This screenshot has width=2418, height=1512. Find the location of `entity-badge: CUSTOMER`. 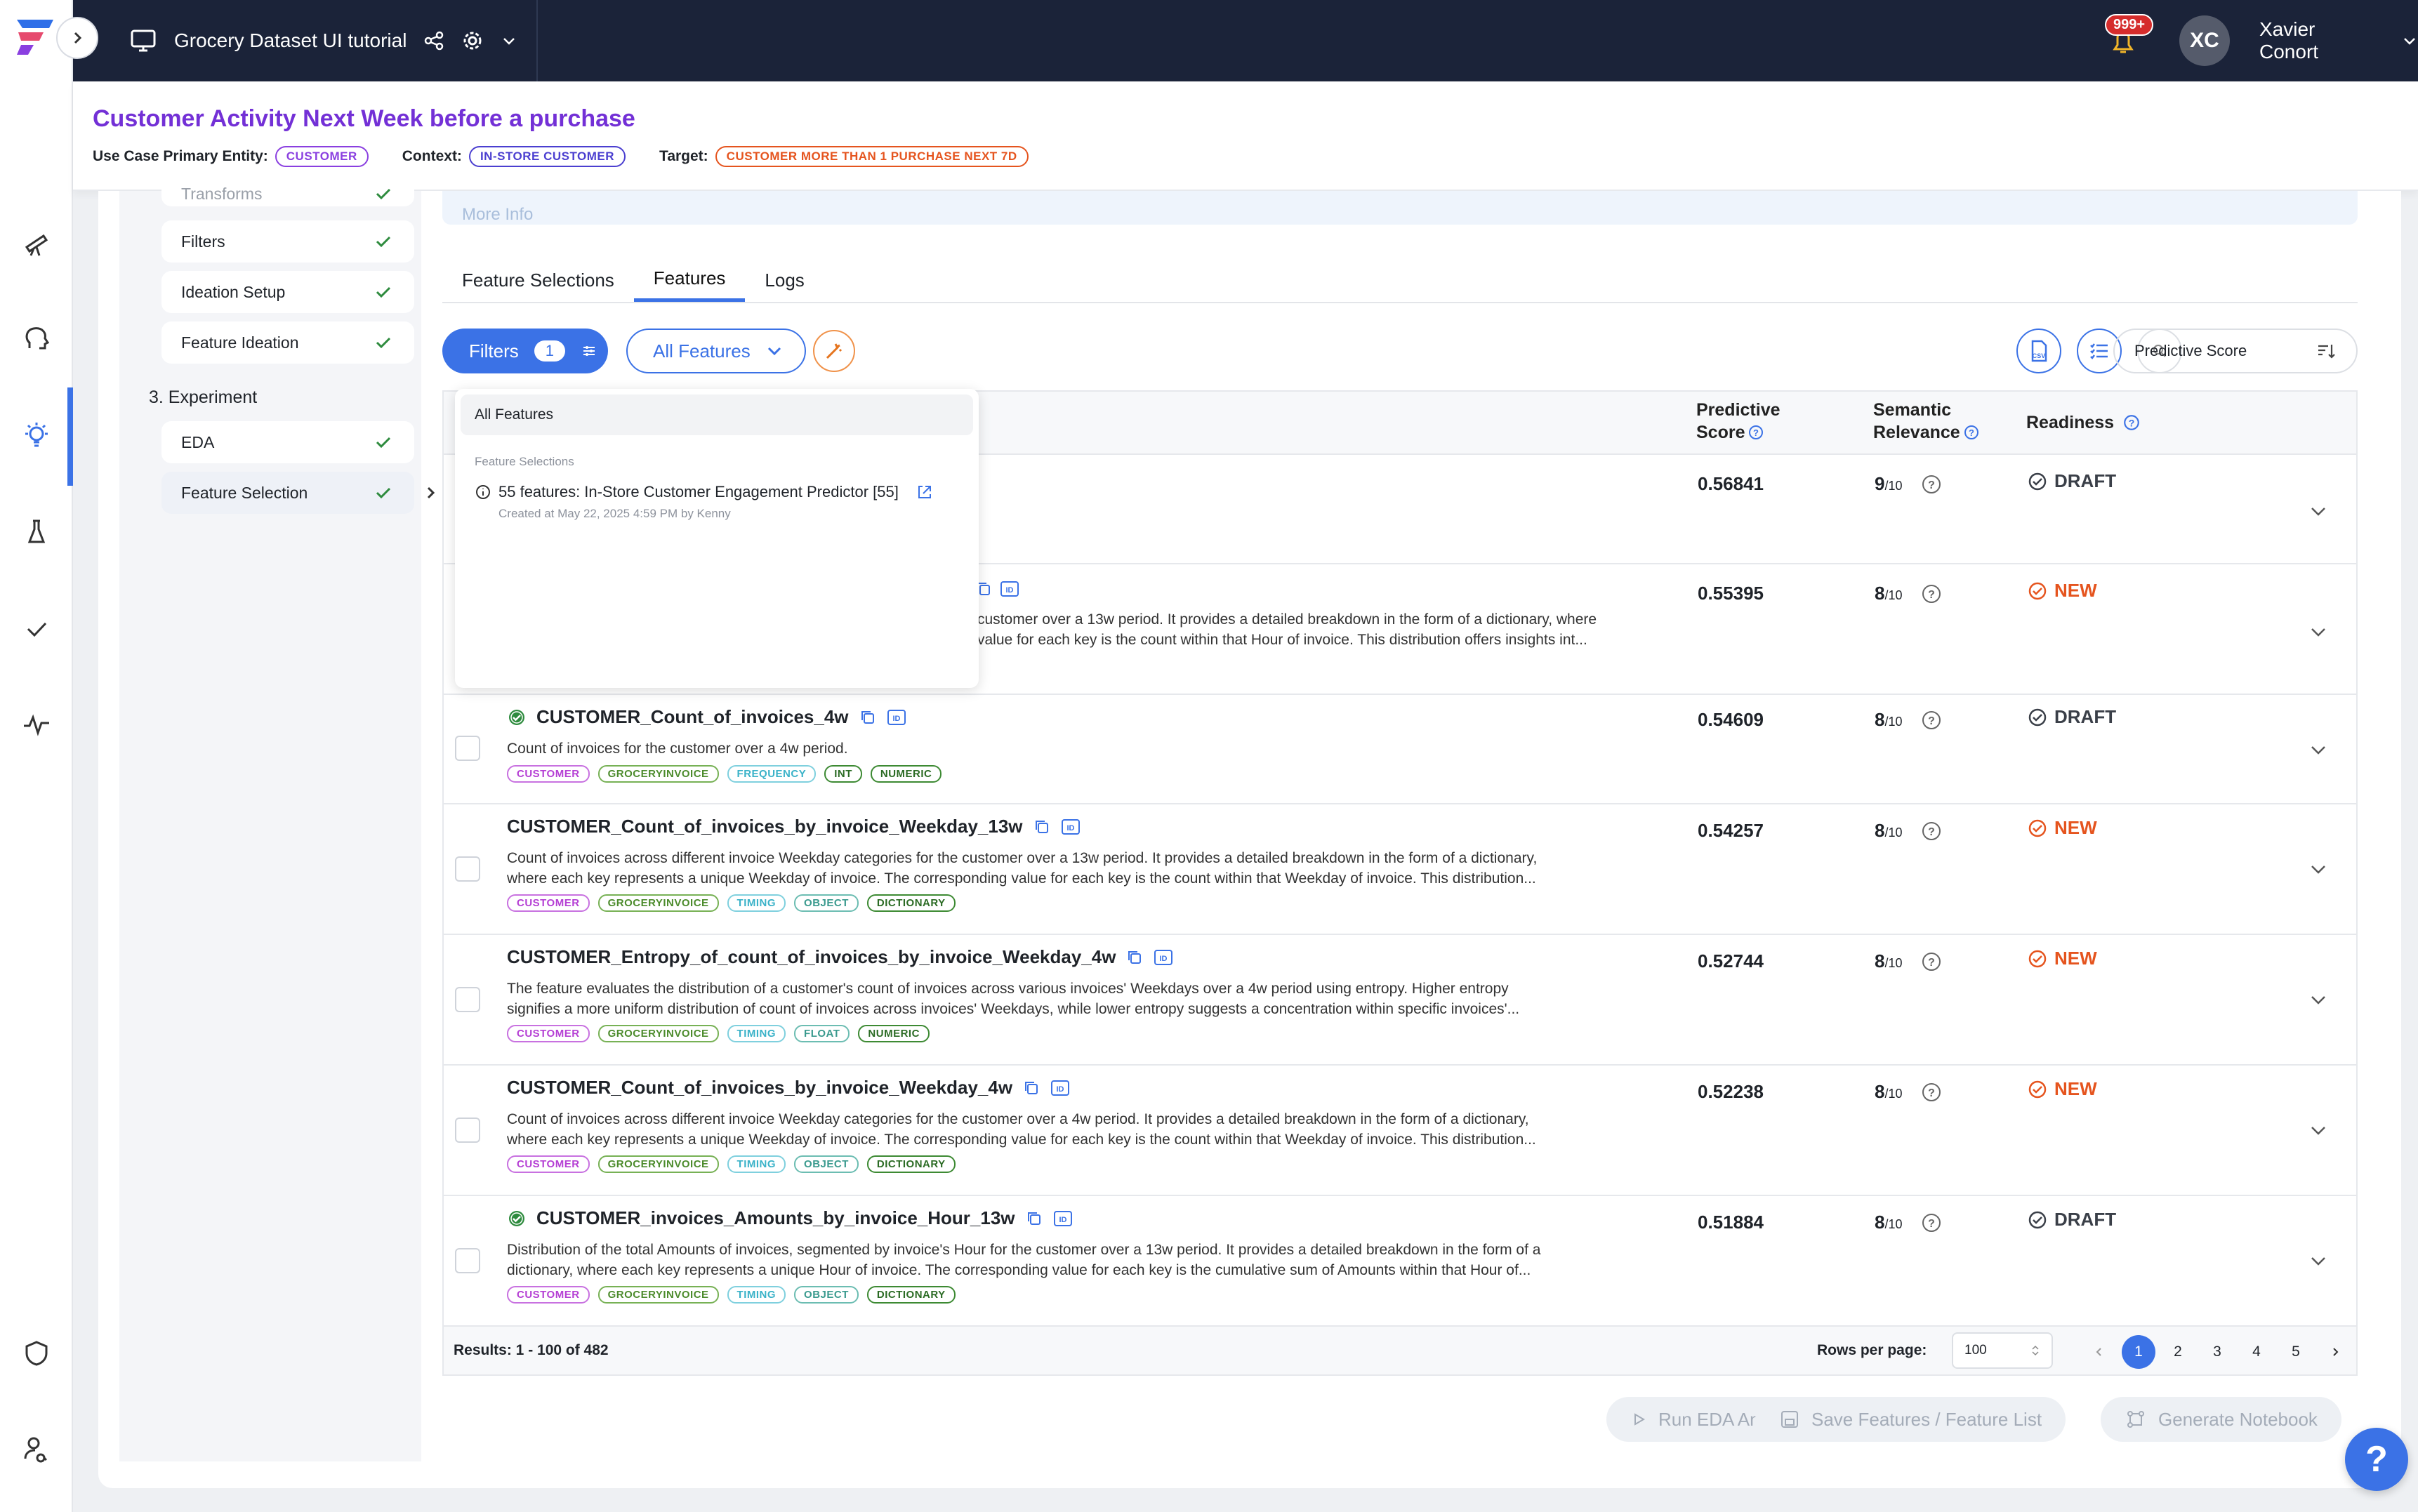

entity-badge: CUSTOMER is located at coordinates (322, 156).